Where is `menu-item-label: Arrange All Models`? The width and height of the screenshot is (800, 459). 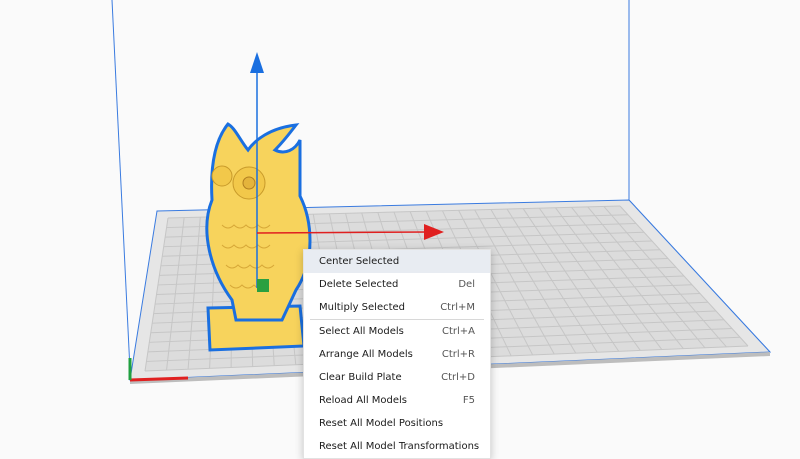
menu-item-label: Arrange All Models is located at coordinates (366, 354).